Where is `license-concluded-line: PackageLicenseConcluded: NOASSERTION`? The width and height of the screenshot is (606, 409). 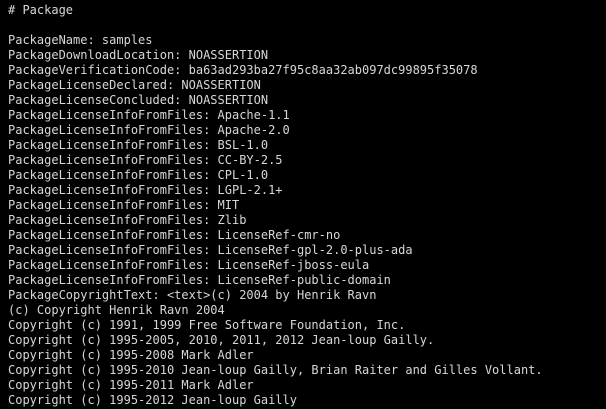
license-concluded-line: PackageLicenseConcluded: NOASSERTION is located at coordinates (138, 100).